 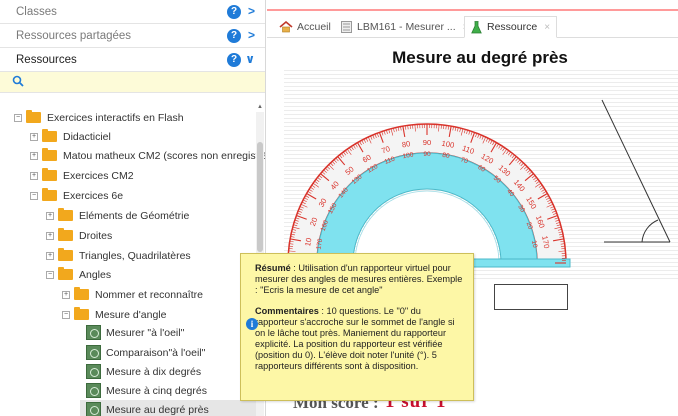 What do you see at coordinates (134, 215) in the screenshot?
I see `tree-item-label: Eléments de Géométrie` at bounding box center [134, 215].